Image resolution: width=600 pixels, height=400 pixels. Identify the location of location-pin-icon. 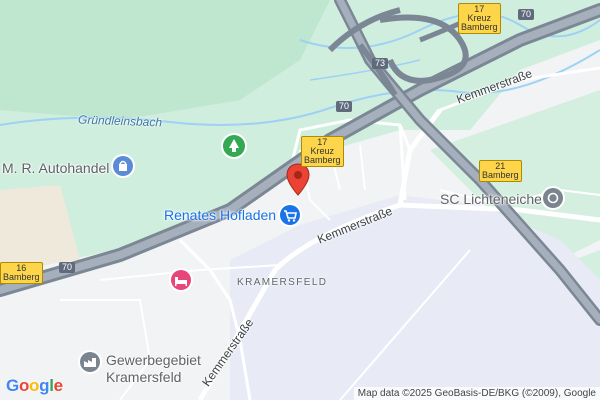
(298, 180).